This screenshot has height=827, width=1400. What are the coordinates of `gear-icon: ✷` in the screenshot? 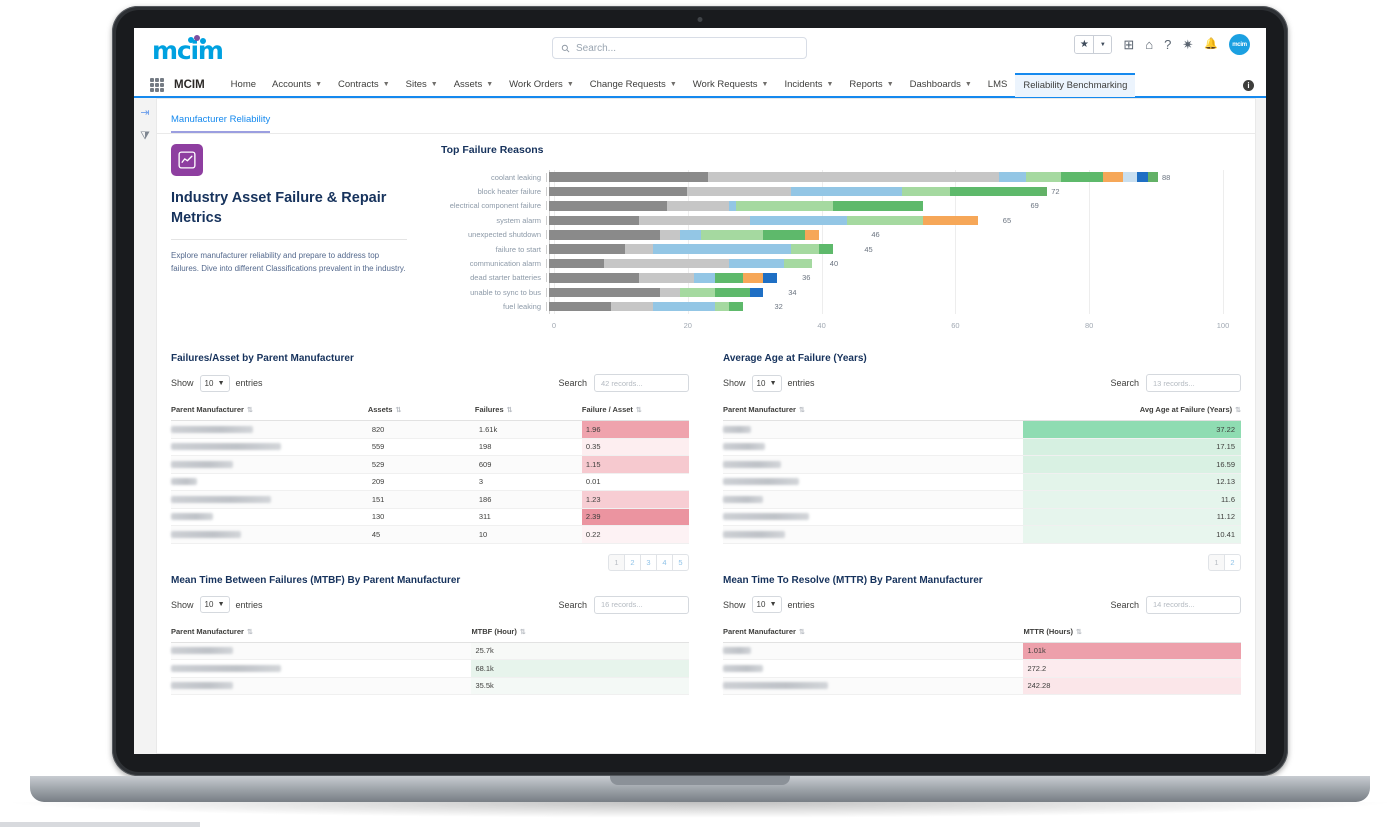 It's located at (1187, 44).